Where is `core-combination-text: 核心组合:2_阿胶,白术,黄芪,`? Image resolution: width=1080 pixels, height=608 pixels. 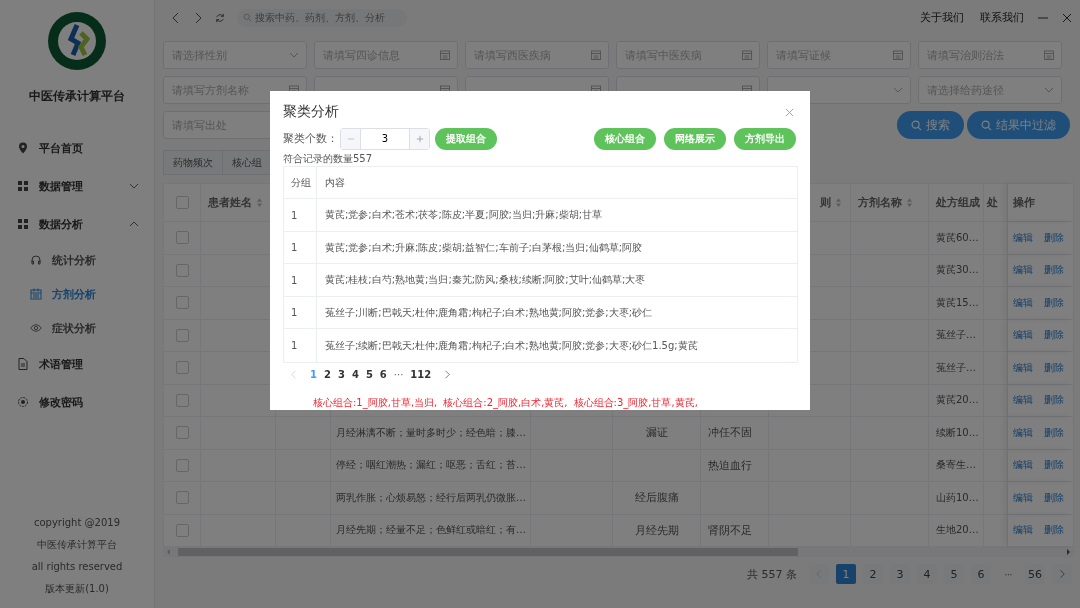
core-combination-text: 核心组合:2_阿胶,白术,黄芪, is located at coordinates (505, 403).